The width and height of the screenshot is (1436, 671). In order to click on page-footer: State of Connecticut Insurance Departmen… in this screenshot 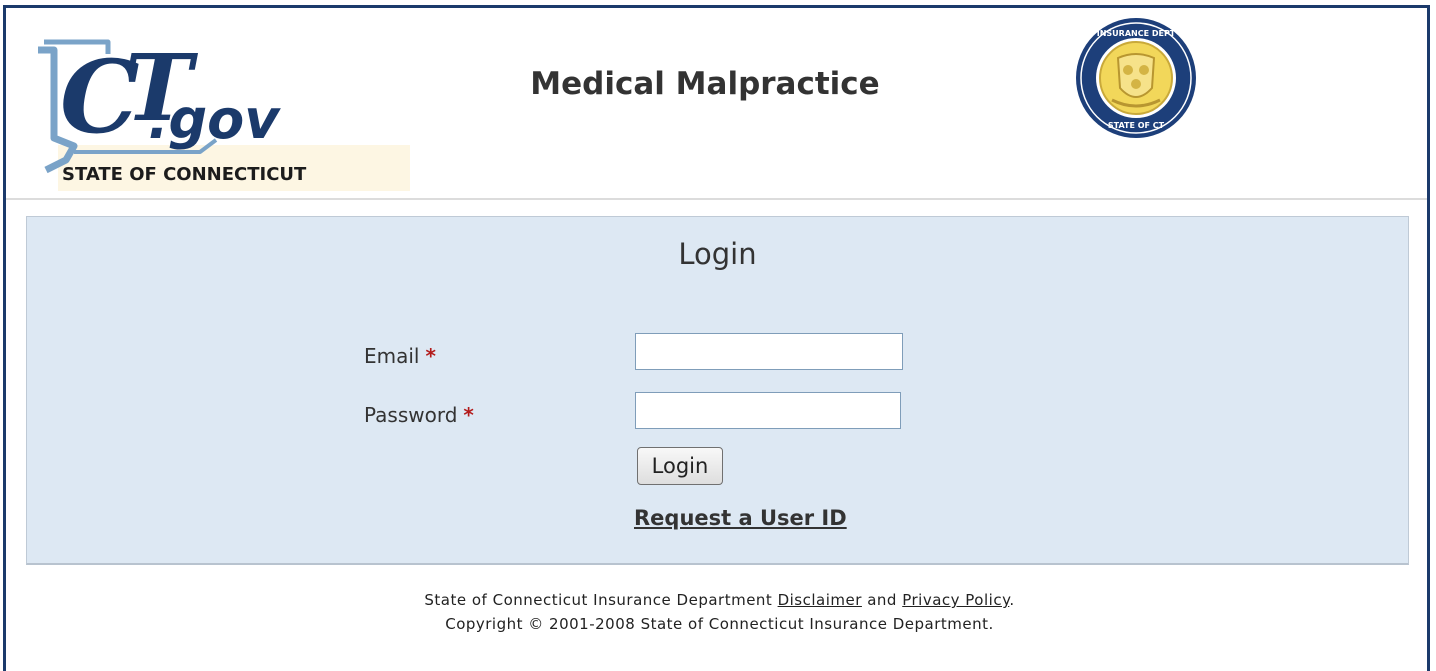, I will do `click(719, 612)`.